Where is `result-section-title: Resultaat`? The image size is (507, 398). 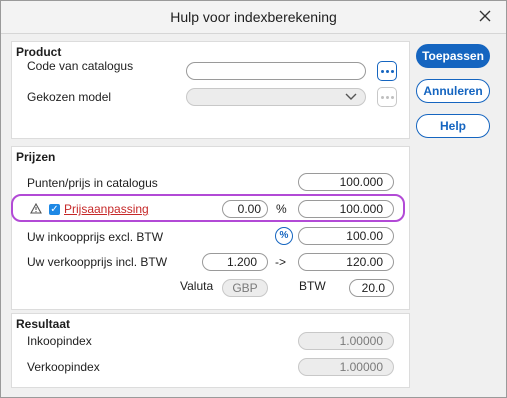 result-section-title: Resultaat is located at coordinates (43, 324).